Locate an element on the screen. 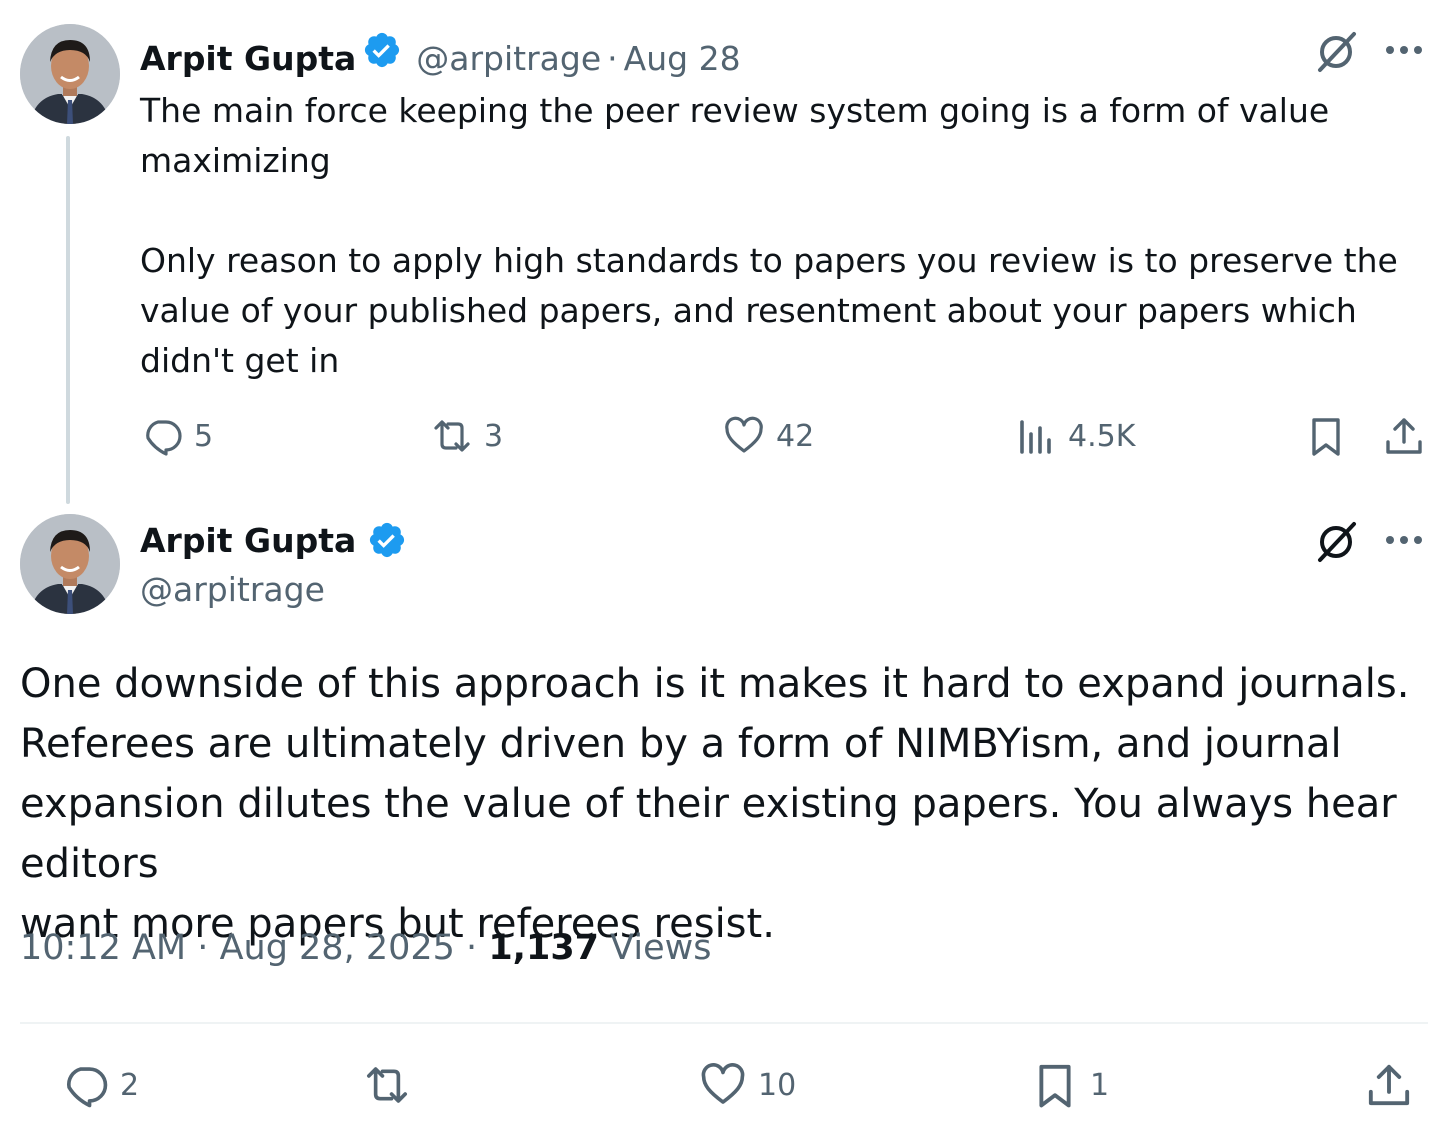  repost-button is located at coordinates (387, 1085).